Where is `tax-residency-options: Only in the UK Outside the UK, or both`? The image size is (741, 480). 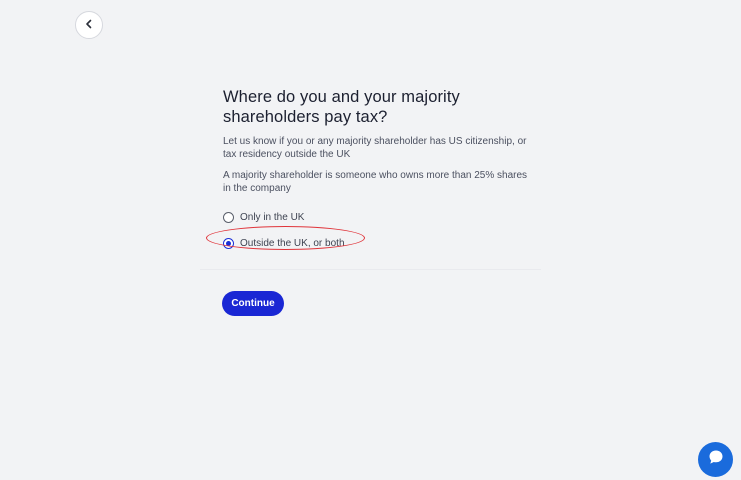 tax-residency-options: Only in the UK Outside the UK, or both is located at coordinates (378, 230).